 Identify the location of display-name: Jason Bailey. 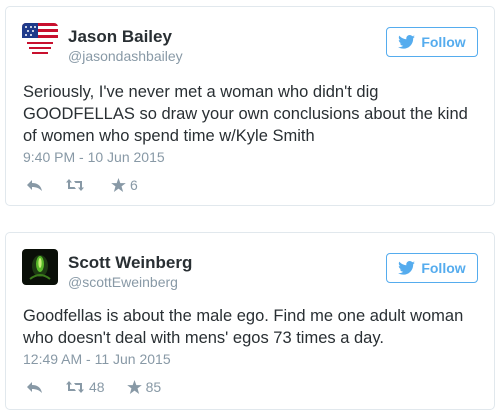
(120, 37).